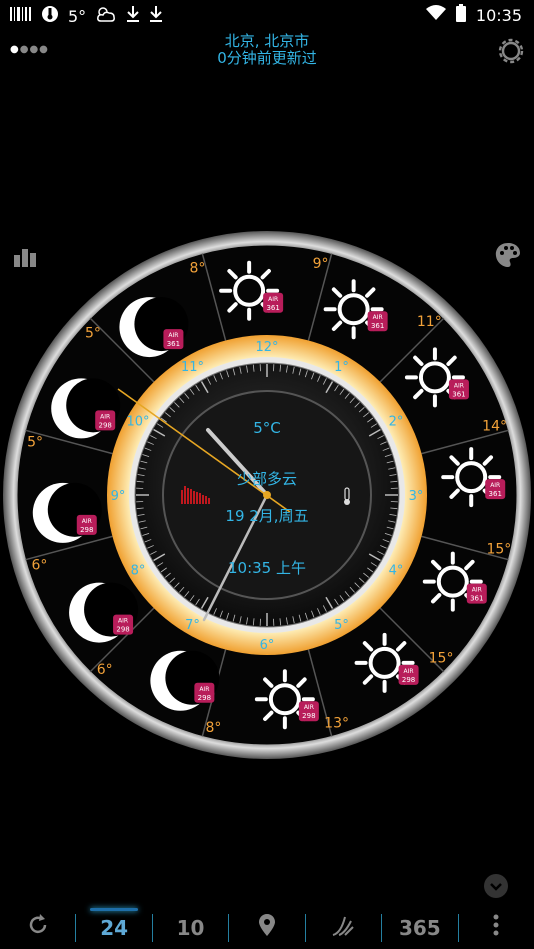 Image resolution: width=534 pixels, height=949 pixels. What do you see at coordinates (190, 927) in the screenshot?
I see `tab-10-days: 10` at bounding box center [190, 927].